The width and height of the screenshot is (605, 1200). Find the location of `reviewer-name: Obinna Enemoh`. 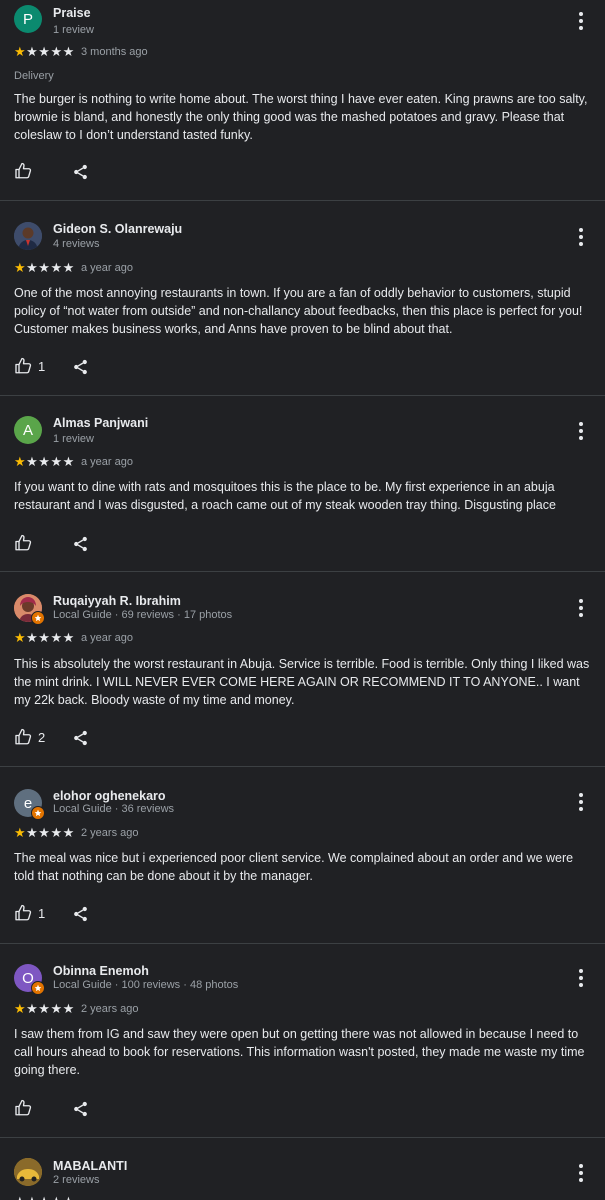

reviewer-name: Obinna Enemoh is located at coordinates (101, 971).